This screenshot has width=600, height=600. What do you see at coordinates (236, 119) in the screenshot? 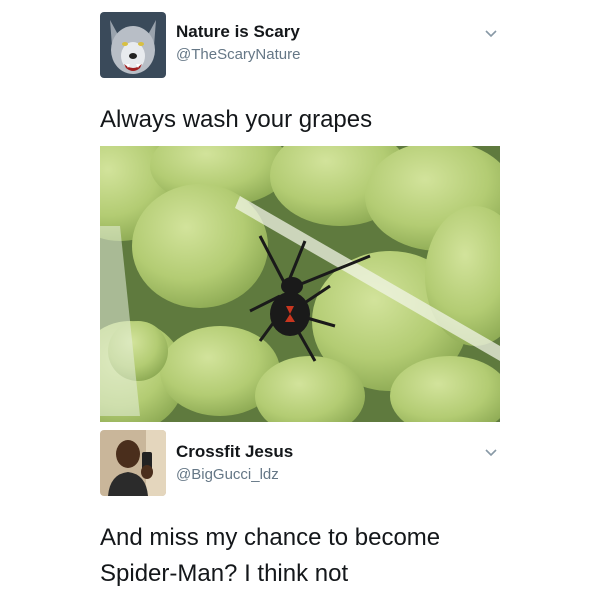
I see `tweet-text: Always wash your grapes` at bounding box center [236, 119].